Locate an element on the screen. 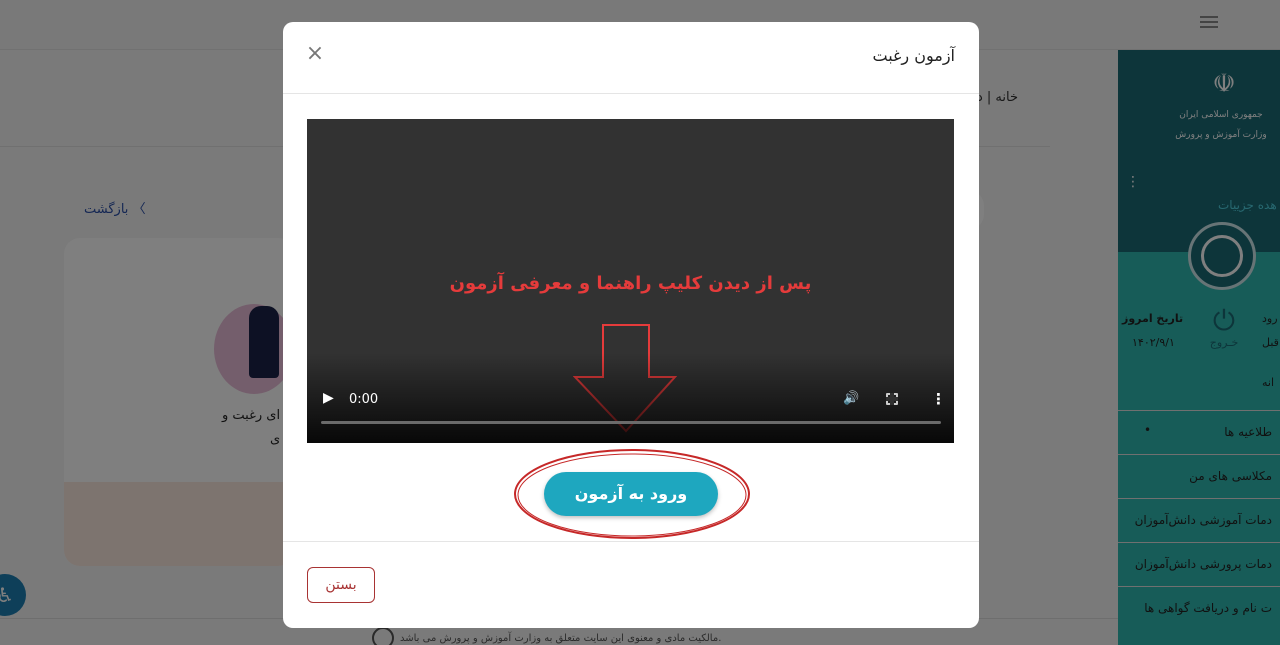 The height and width of the screenshot is (645, 1280). modal-footer-divider is located at coordinates (631, 541).